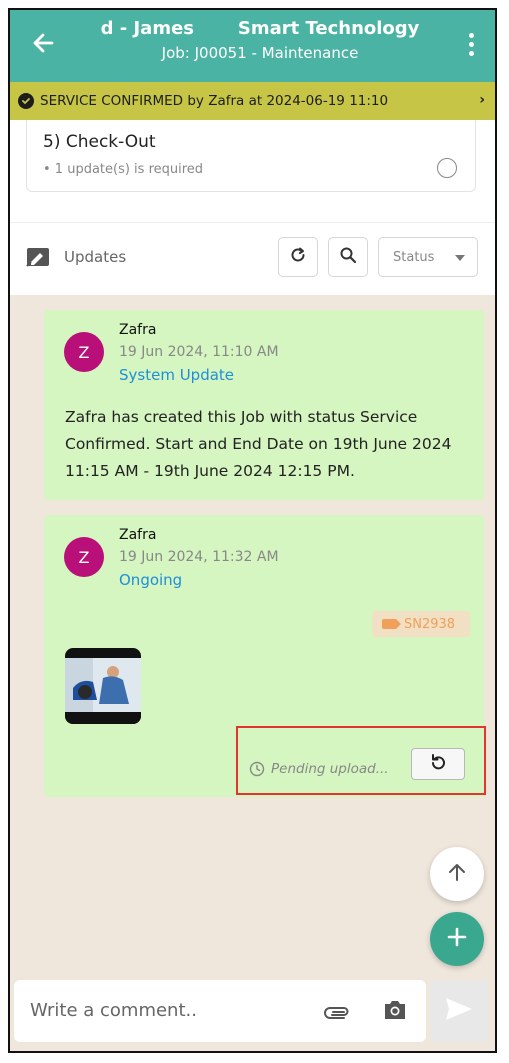  I want to click on status-filter-select: Status, so click(428, 257).